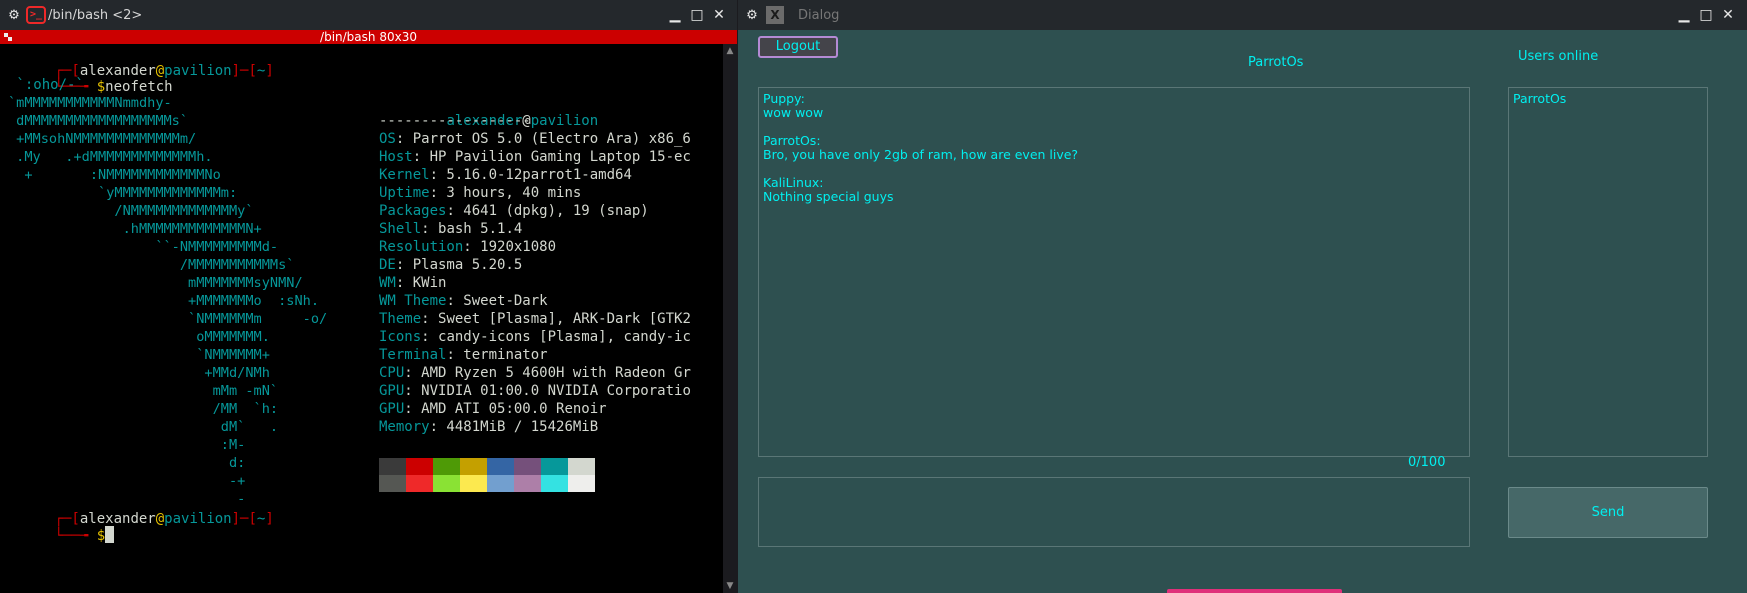  Describe the element at coordinates (413, 283) in the screenshot. I see `info-line: WM: KWin` at that location.